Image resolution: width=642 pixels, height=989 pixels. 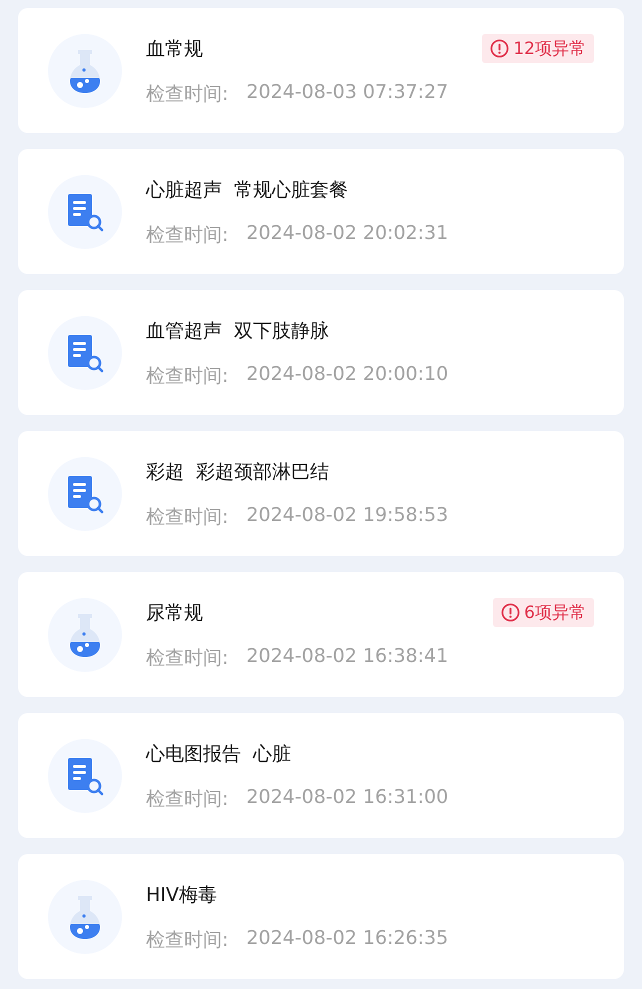 What do you see at coordinates (555, 613) in the screenshot?
I see `abnormal-count: 6项异常` at bounding box center [555, 613].